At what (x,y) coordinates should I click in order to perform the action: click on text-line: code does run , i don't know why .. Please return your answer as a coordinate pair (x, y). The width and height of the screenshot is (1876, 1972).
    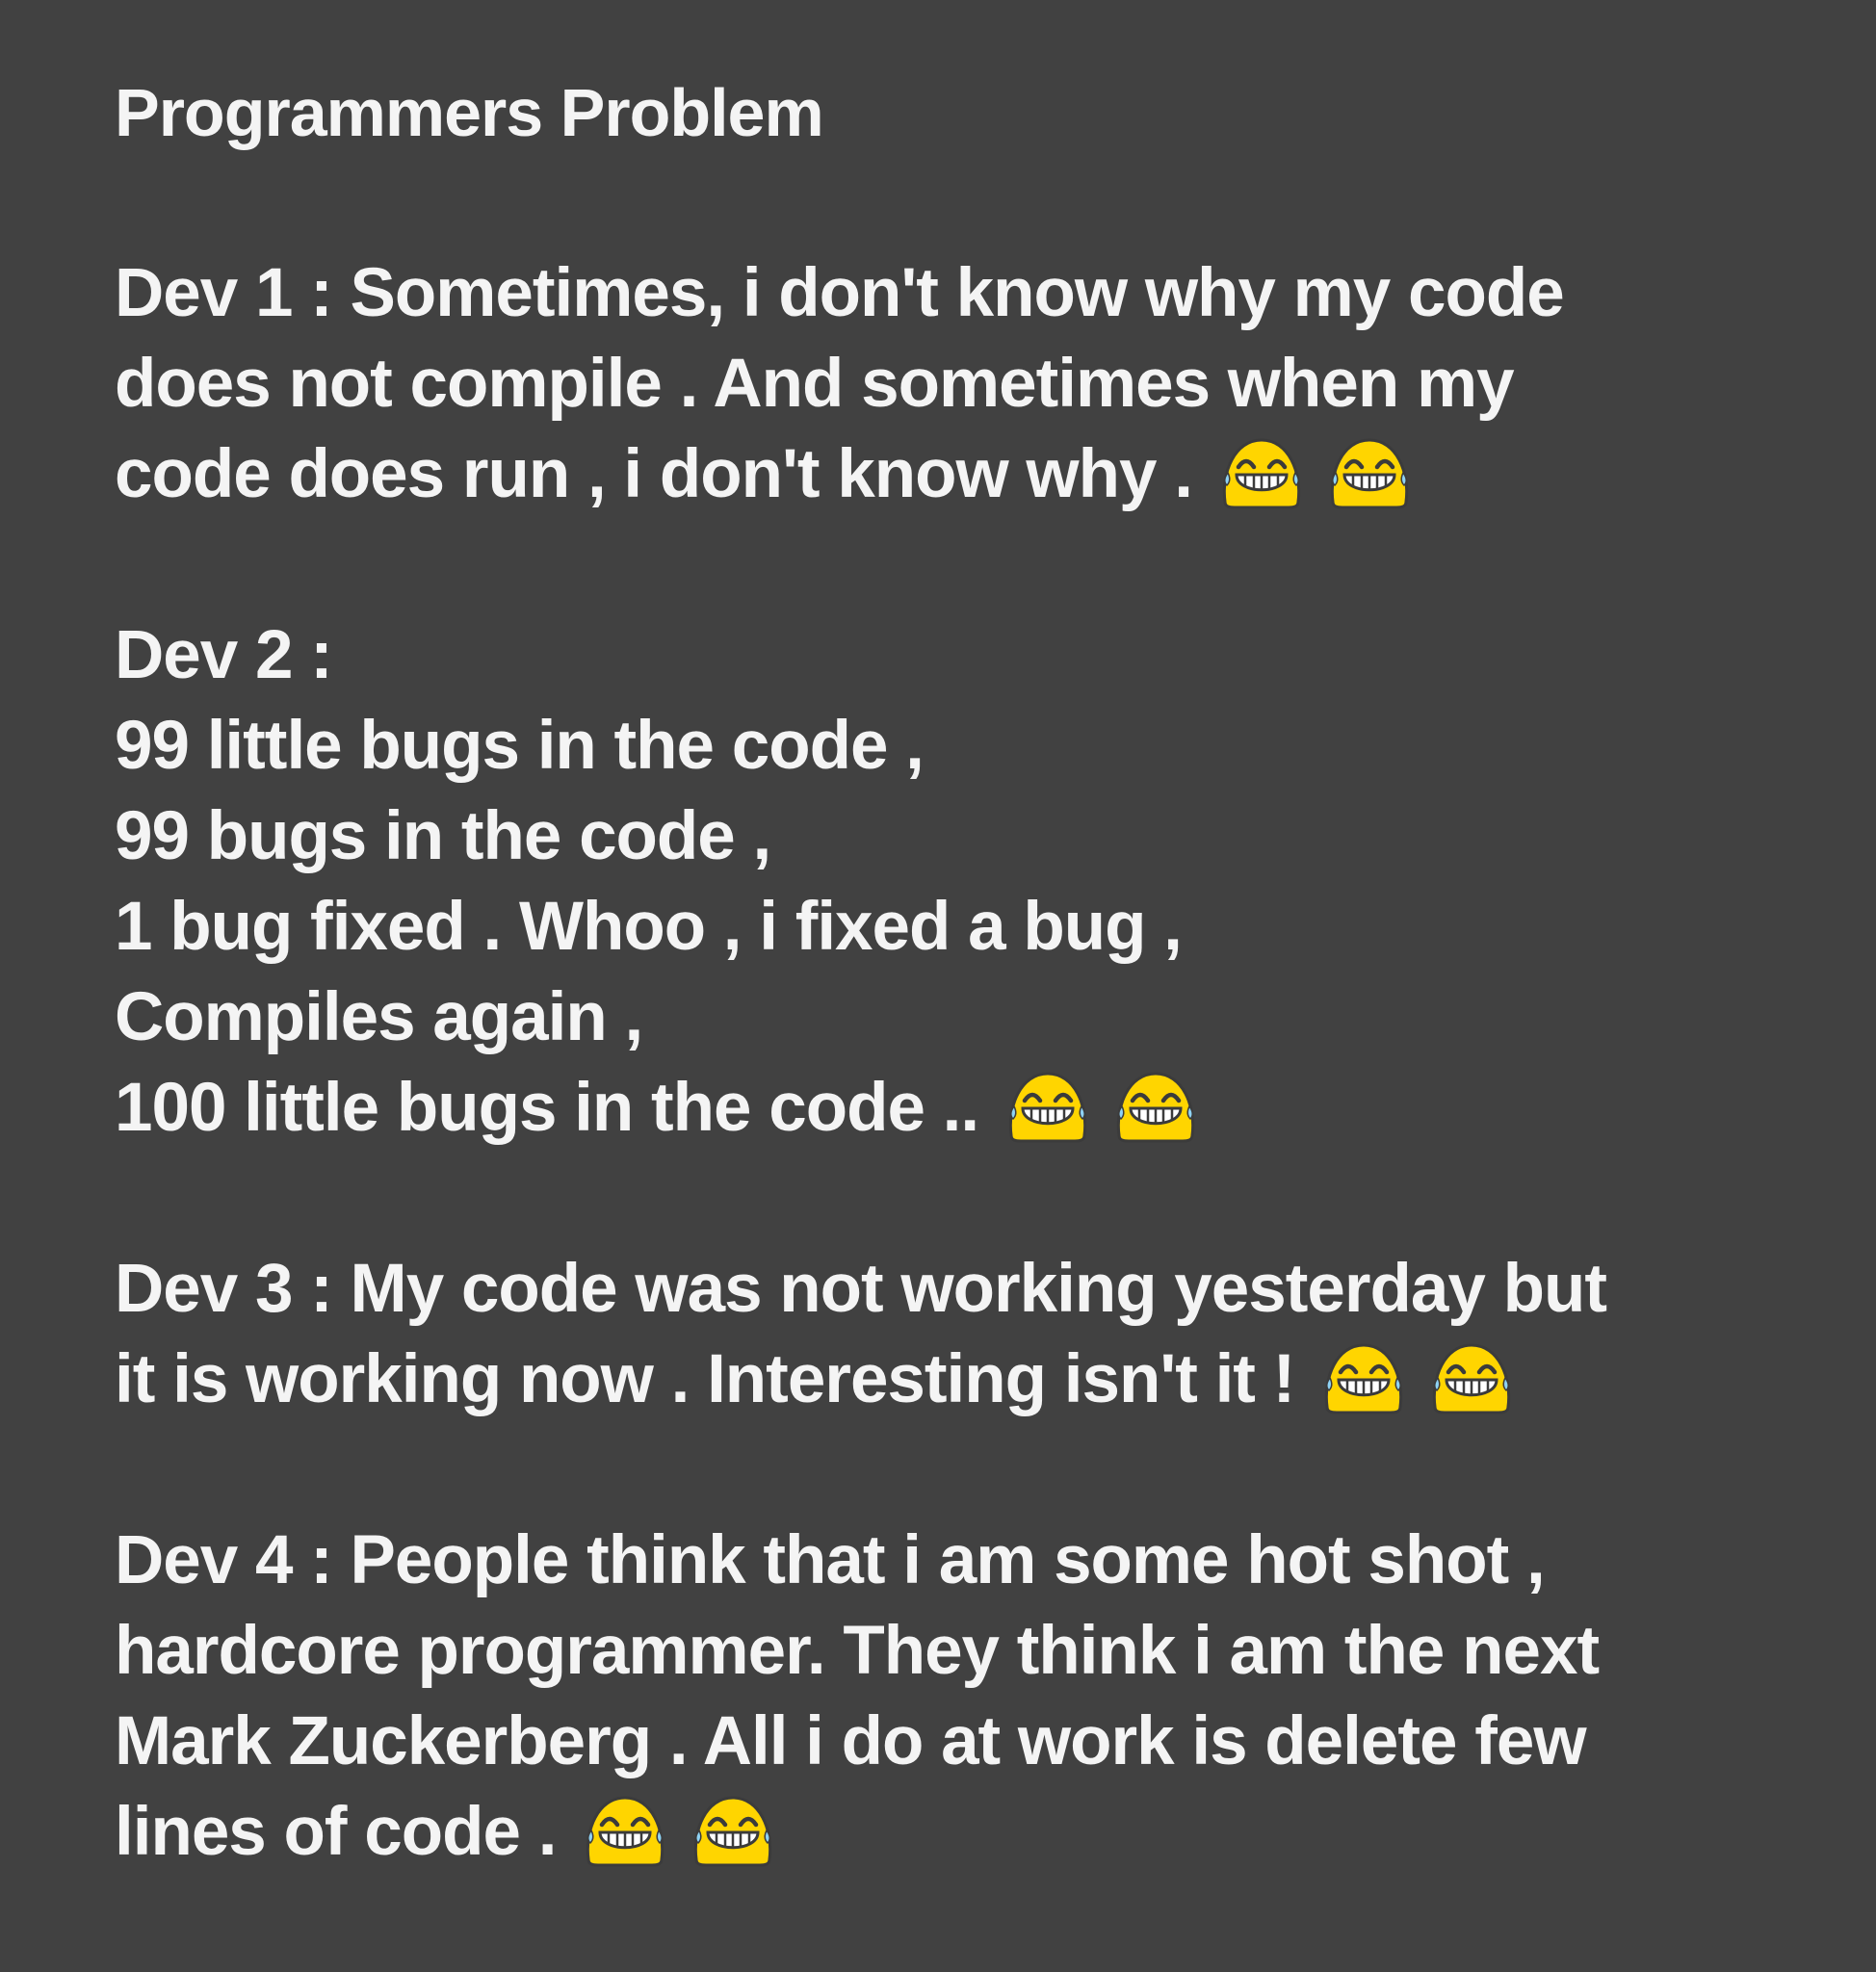
    Looking at the image, I should click on (963, 474).